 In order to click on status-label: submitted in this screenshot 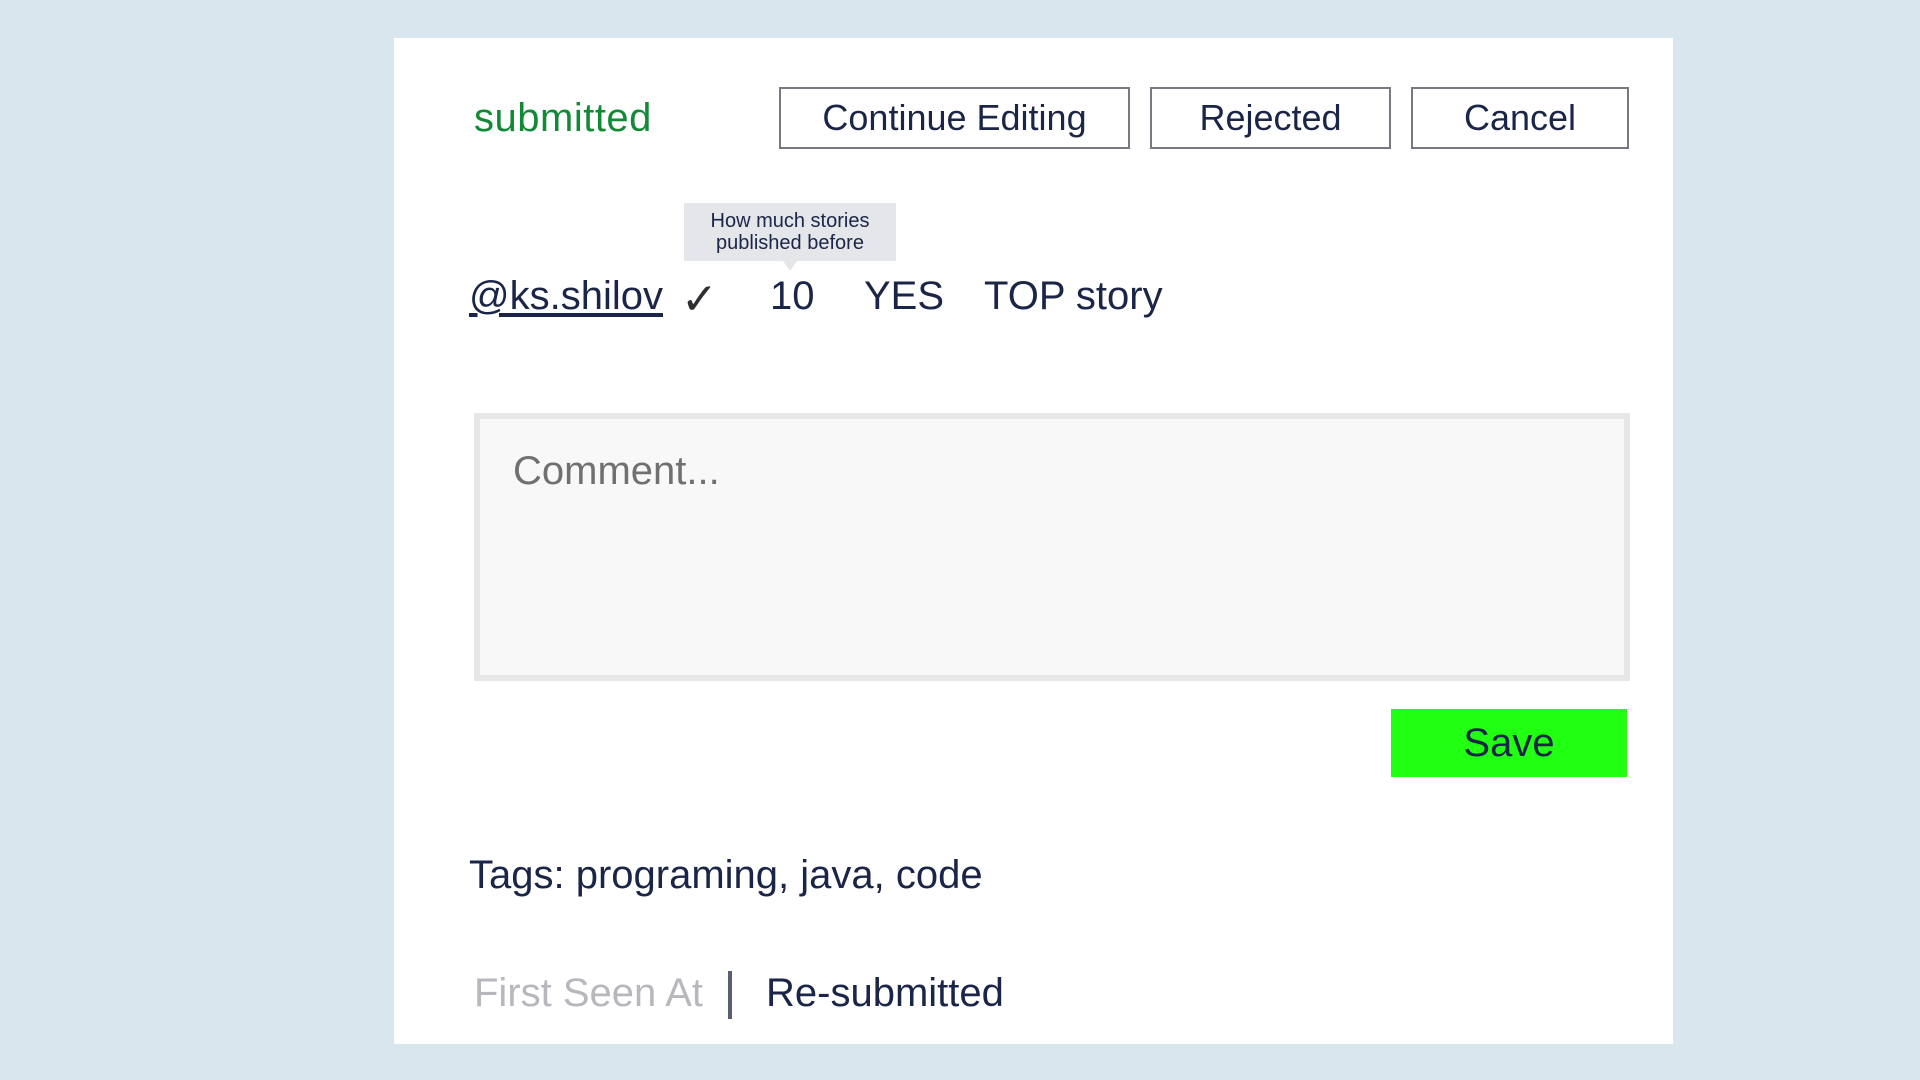, I will do `click(563, 118)`.